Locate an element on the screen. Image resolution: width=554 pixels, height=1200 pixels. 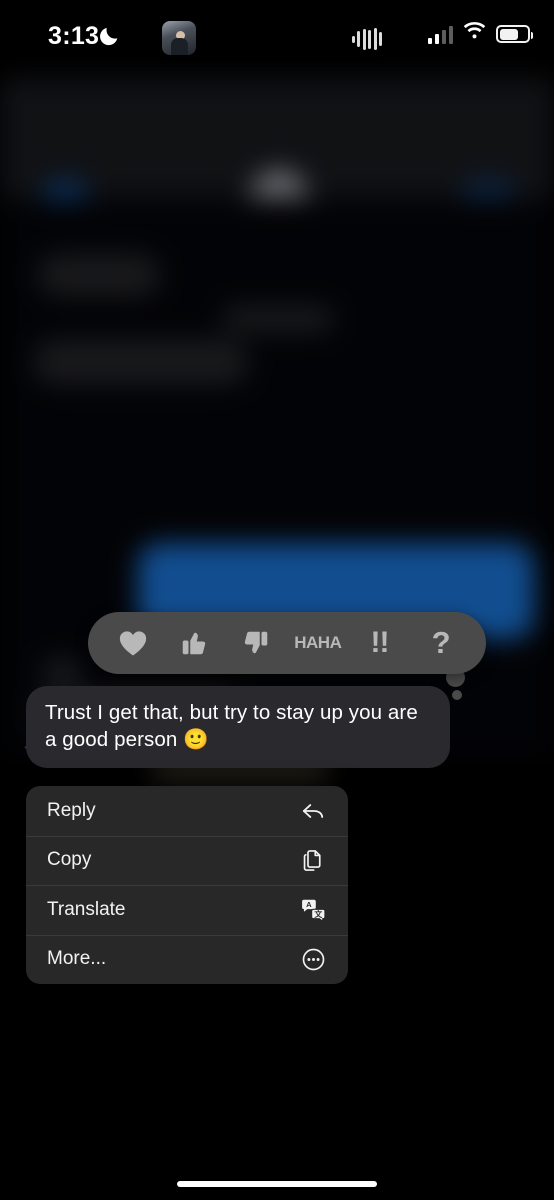
tapback-thumbs-down-button is located at coordinates (256, 643).